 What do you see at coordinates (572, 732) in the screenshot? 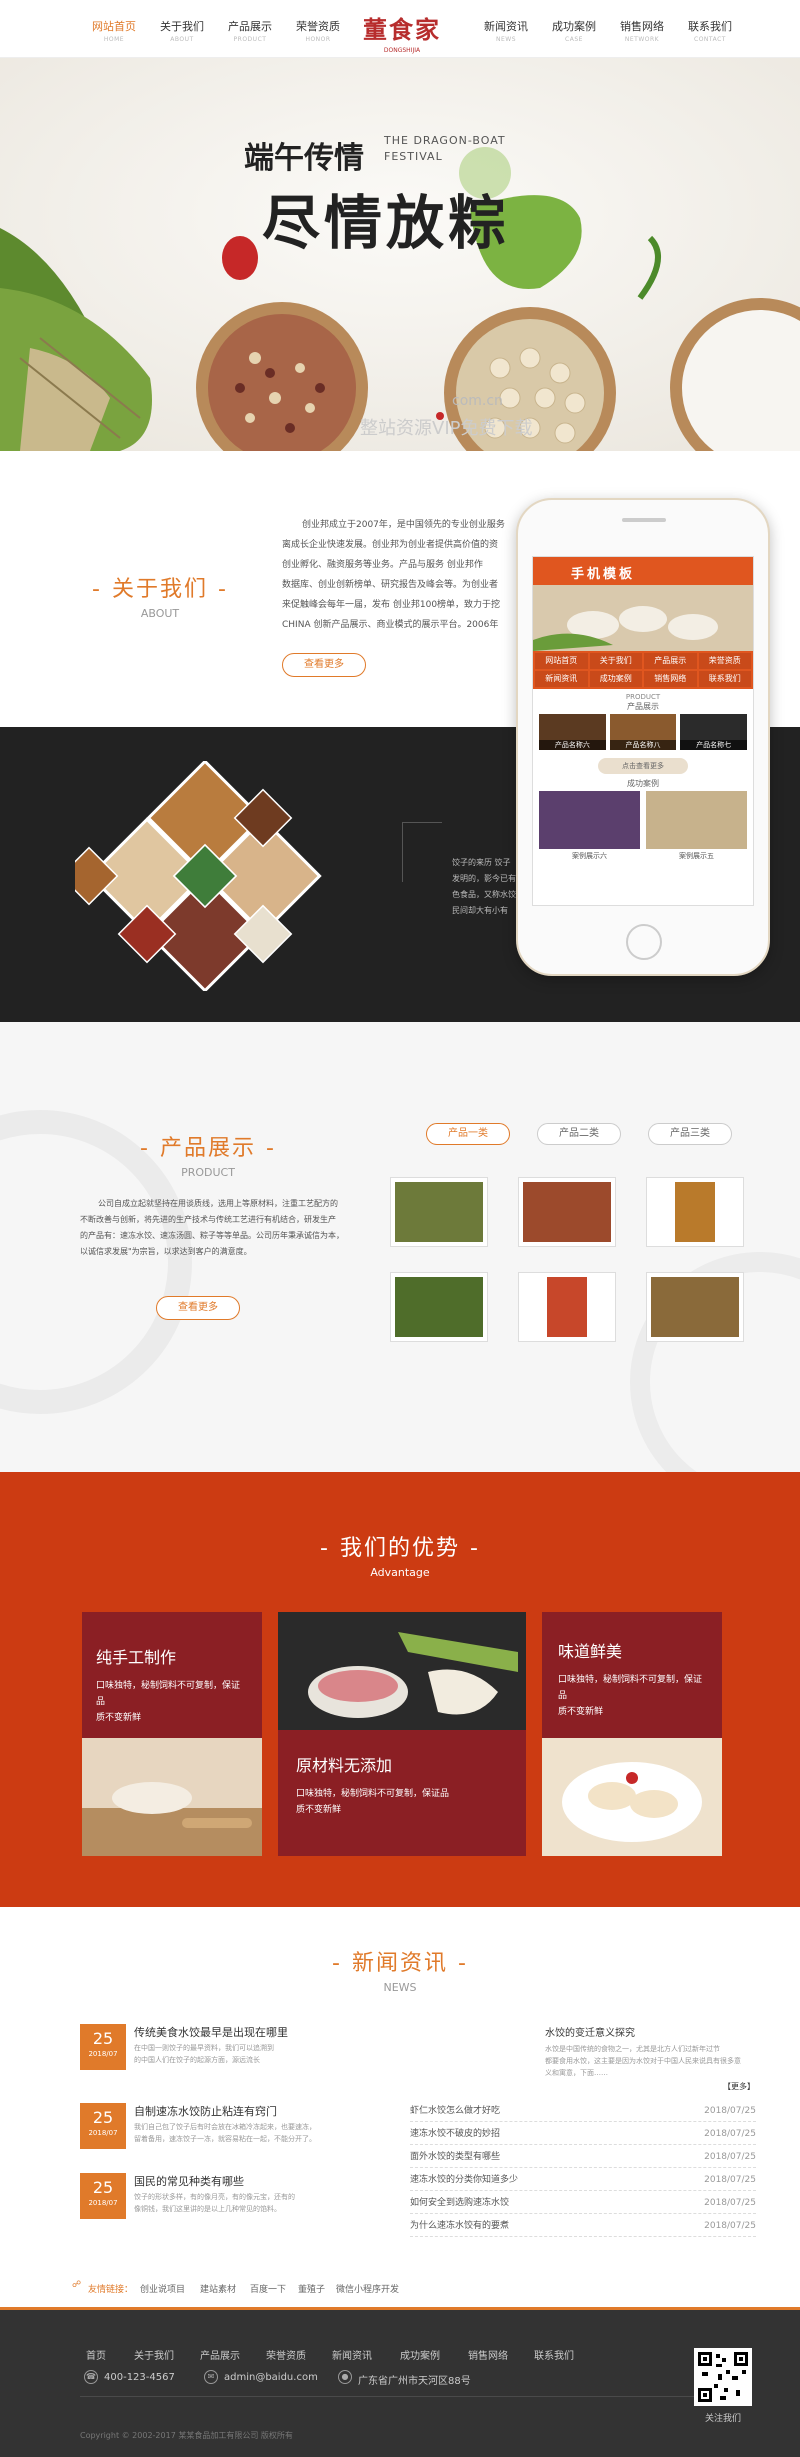
I see `phone-product: 产品名称六` at bounding box center [572, 732].